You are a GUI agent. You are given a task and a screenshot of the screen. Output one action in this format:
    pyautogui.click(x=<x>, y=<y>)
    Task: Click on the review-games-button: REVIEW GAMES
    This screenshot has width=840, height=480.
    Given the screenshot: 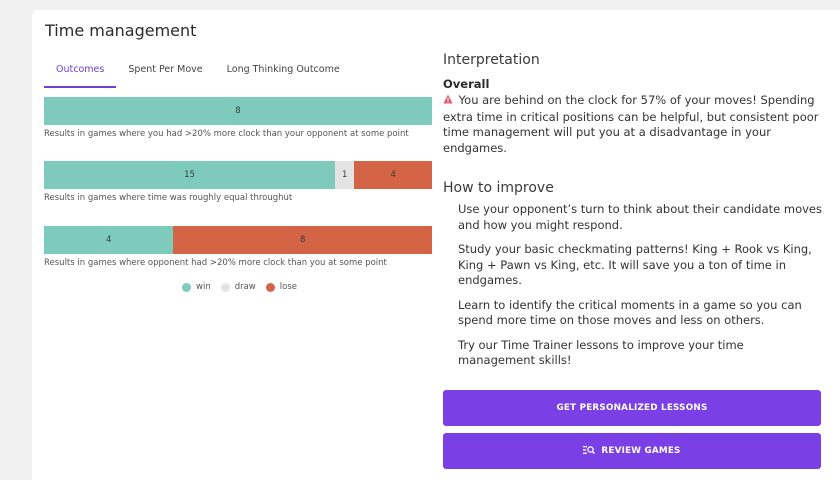 What is the action you would take?
    pyautogui.click(x=632, y=451)
    